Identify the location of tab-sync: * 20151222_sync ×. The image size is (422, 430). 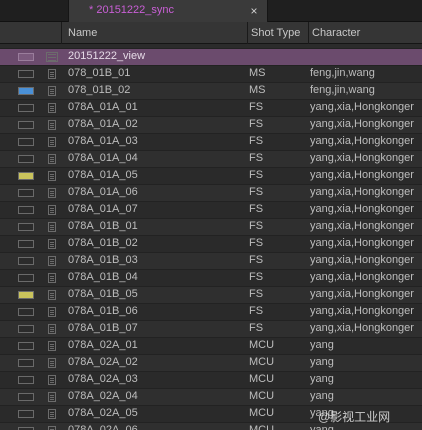
(168, 11).